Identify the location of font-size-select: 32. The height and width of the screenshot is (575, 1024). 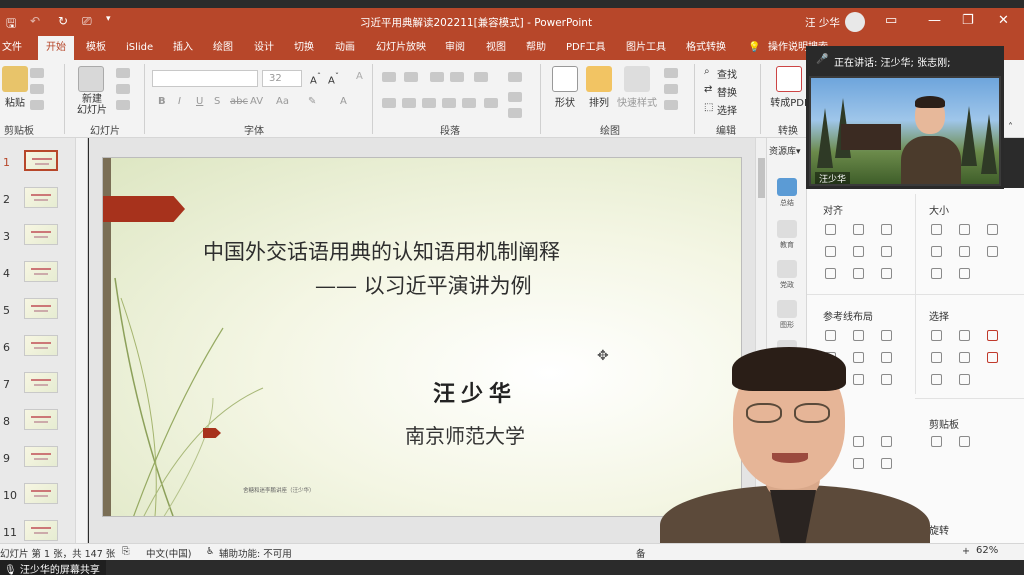
(282, 78).